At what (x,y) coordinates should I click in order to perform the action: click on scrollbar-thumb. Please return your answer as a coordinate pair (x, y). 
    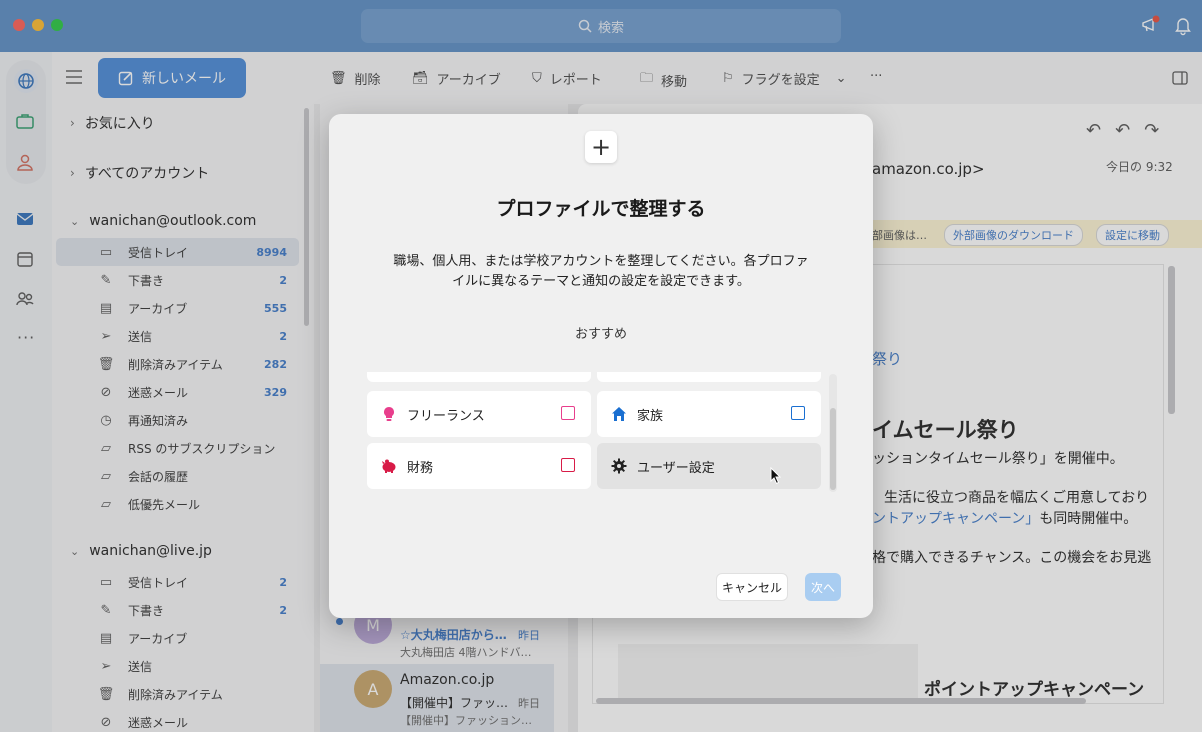
    Looking at the image, I should click on (833, 449).